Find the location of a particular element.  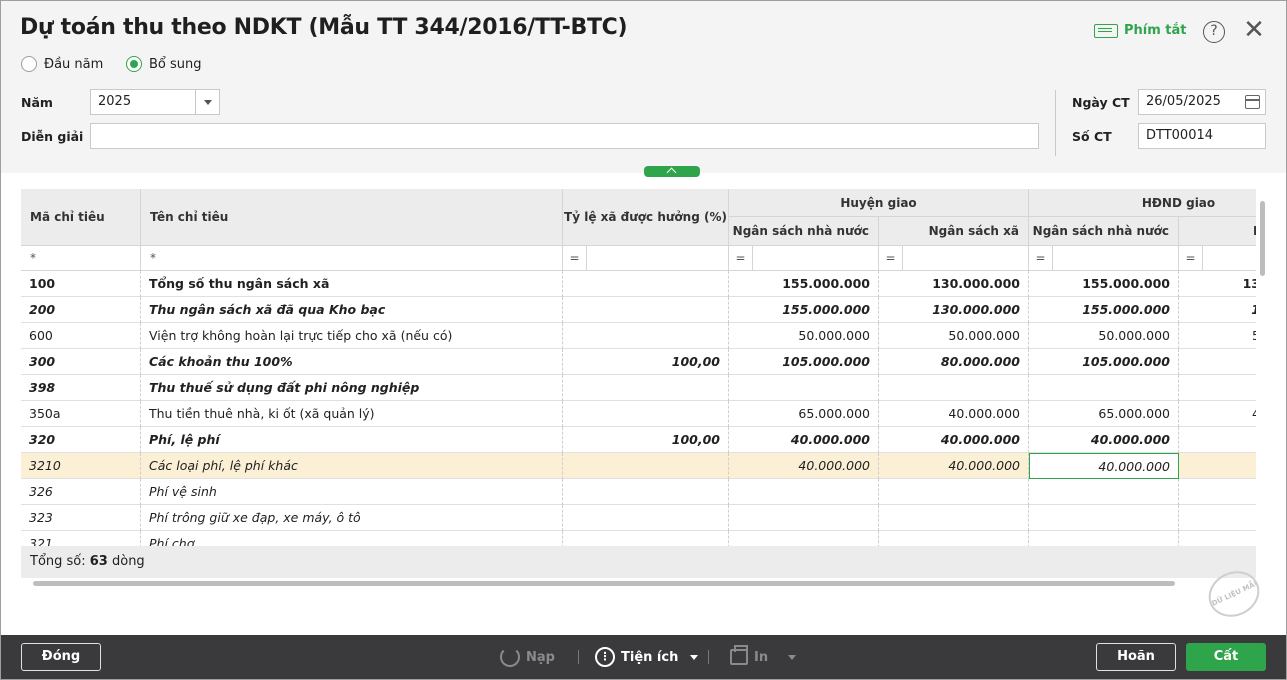

cell-code: 323 is located at coordinates (81, 518).